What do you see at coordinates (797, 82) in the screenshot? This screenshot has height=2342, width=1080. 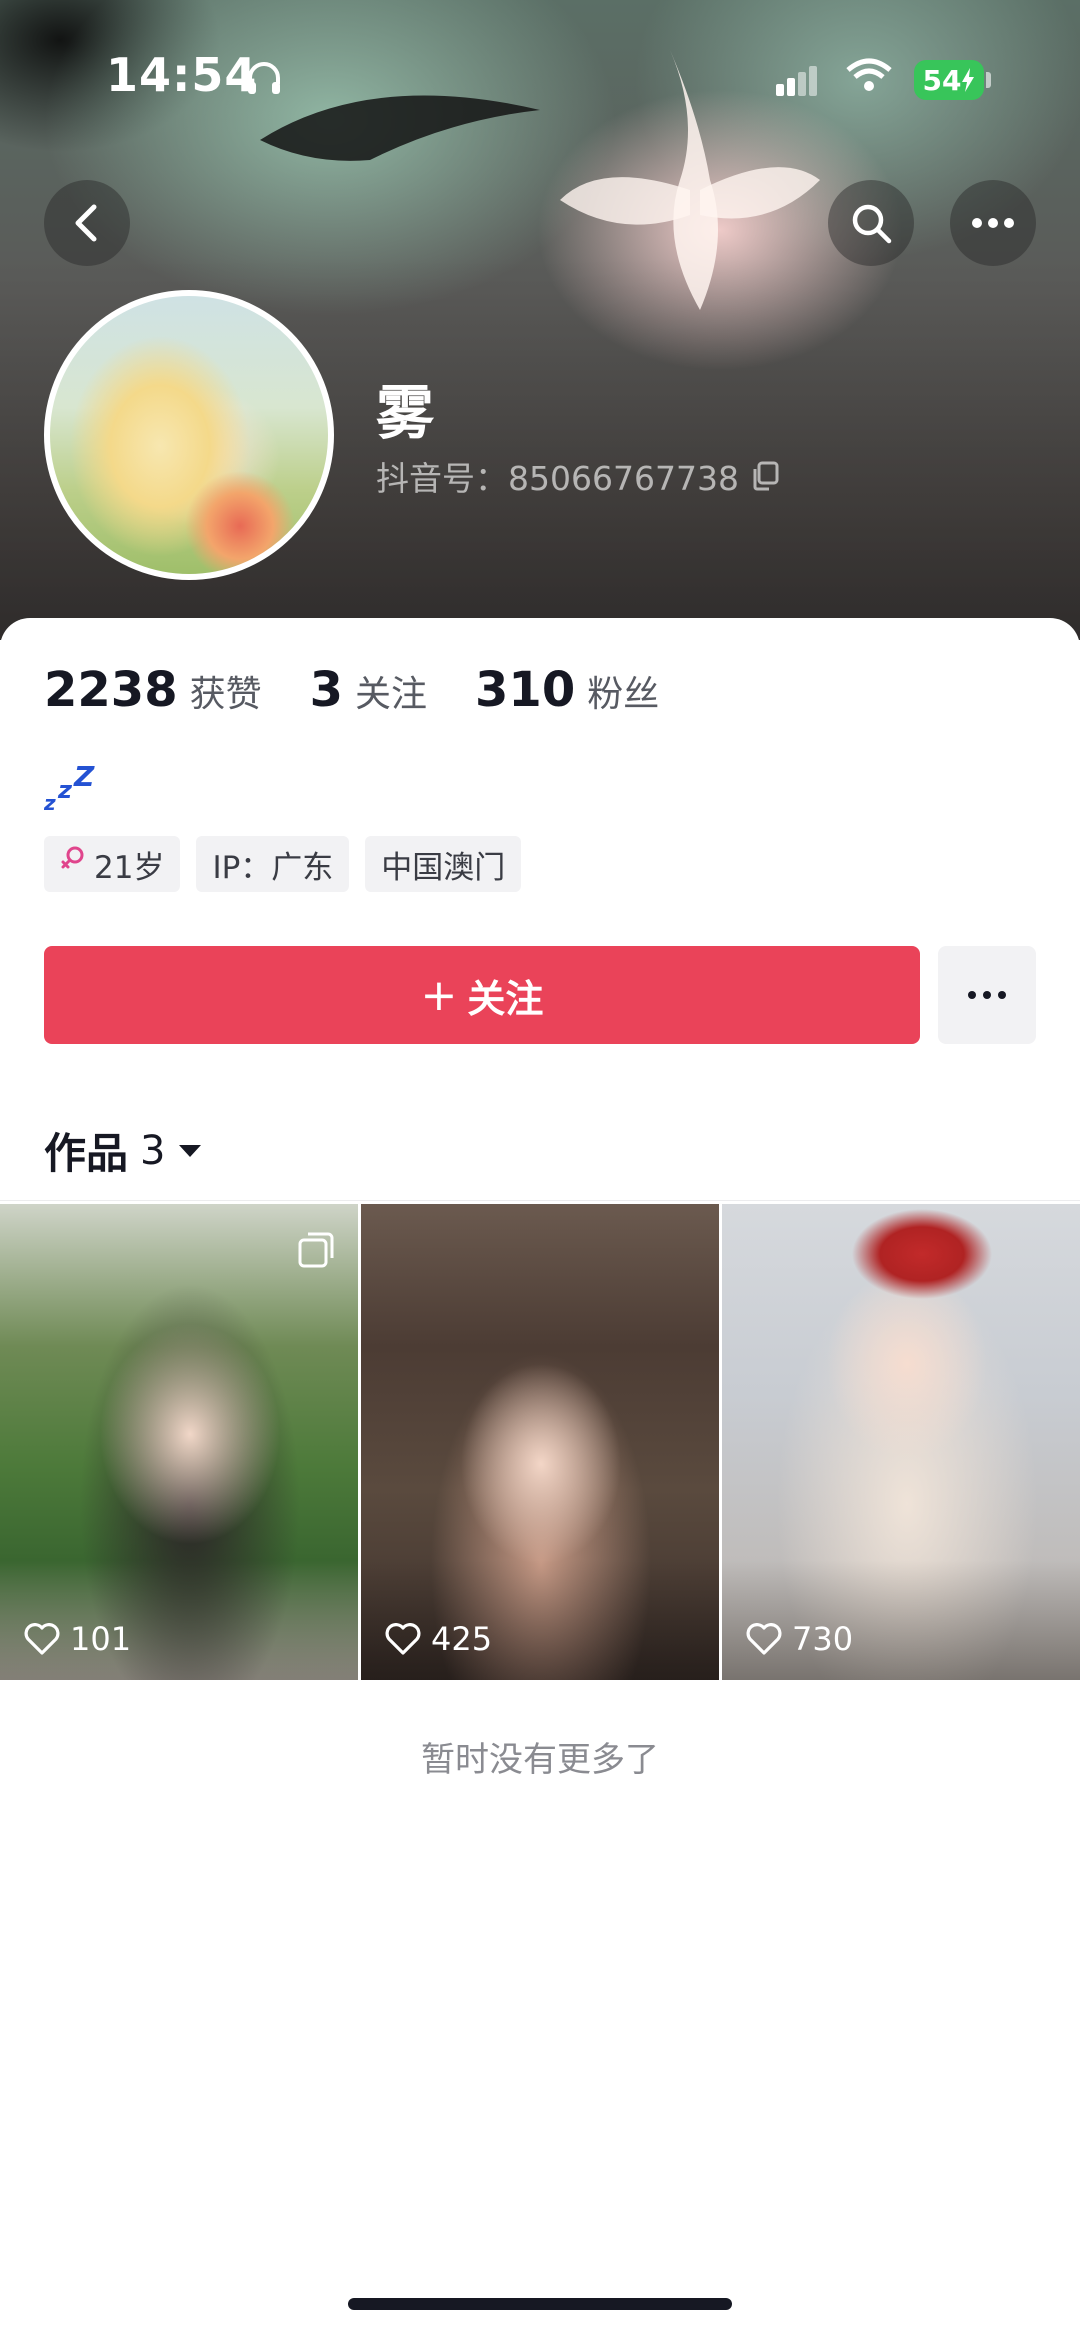 I see `cellular-signal-icon` at bounding box center [797, 82].